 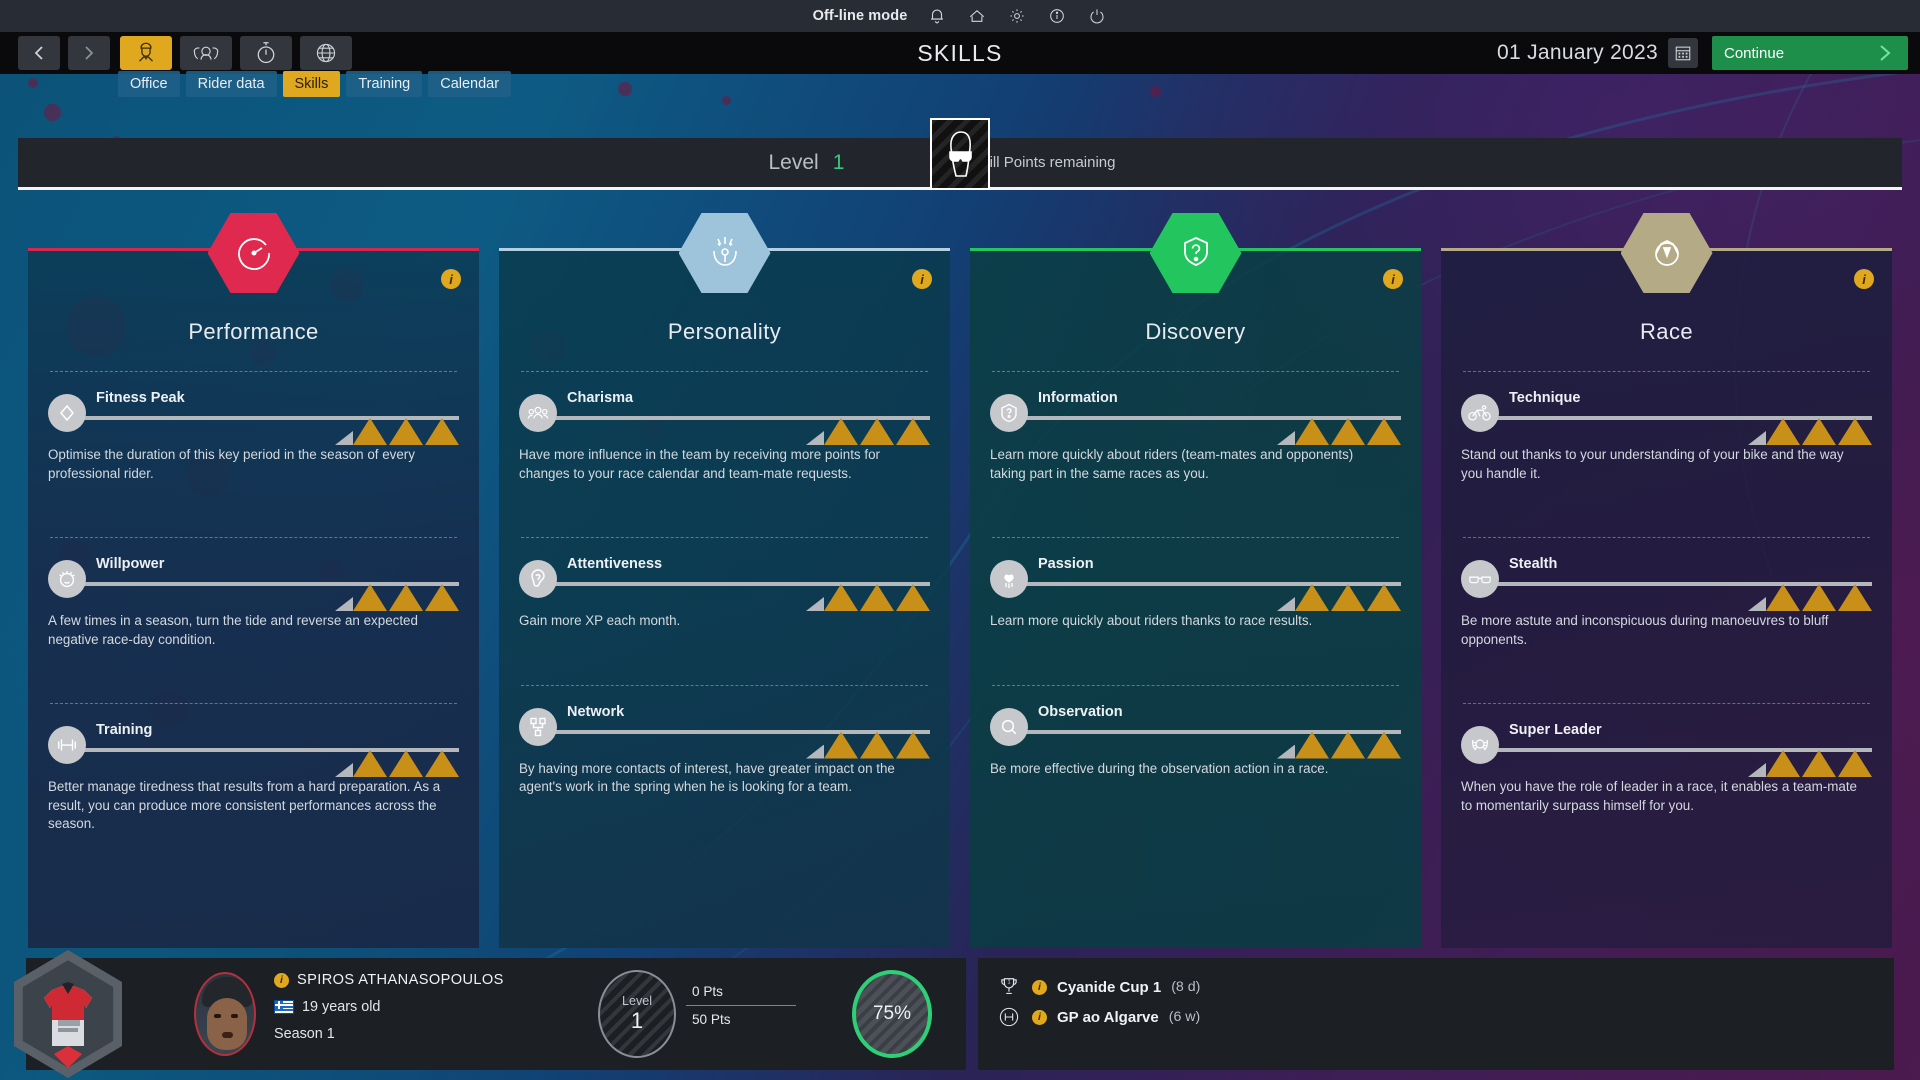 I want to click on gear-icon, so click(x=1017, y=16).